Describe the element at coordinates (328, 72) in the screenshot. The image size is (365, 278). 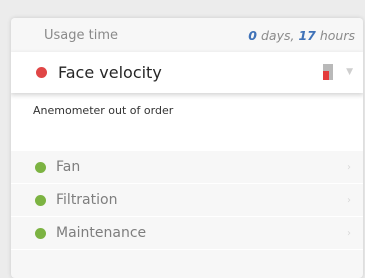
I see `filter-status-icon` at that location.